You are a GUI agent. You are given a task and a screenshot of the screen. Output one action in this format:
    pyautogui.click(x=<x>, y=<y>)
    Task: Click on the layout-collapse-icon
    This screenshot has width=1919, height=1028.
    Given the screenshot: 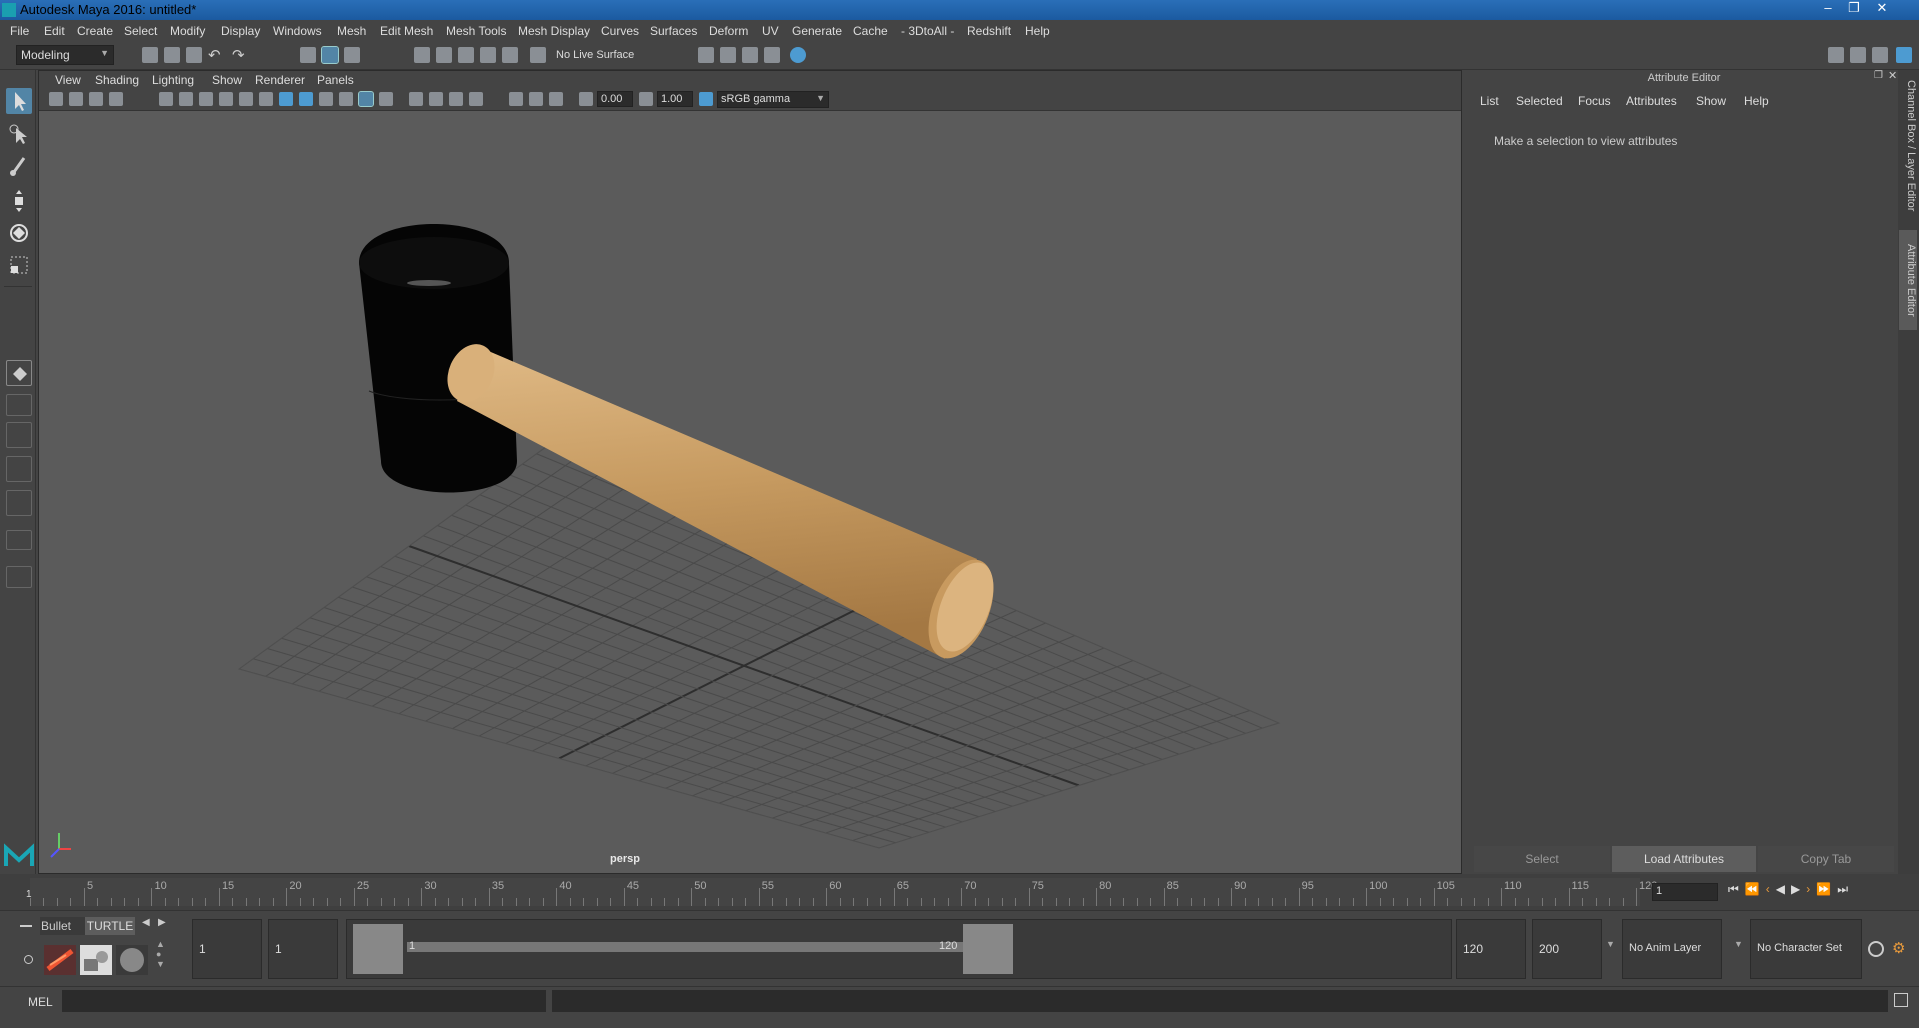 What is the action you would take?
    pyautogui.click(x=19, y=577)
    